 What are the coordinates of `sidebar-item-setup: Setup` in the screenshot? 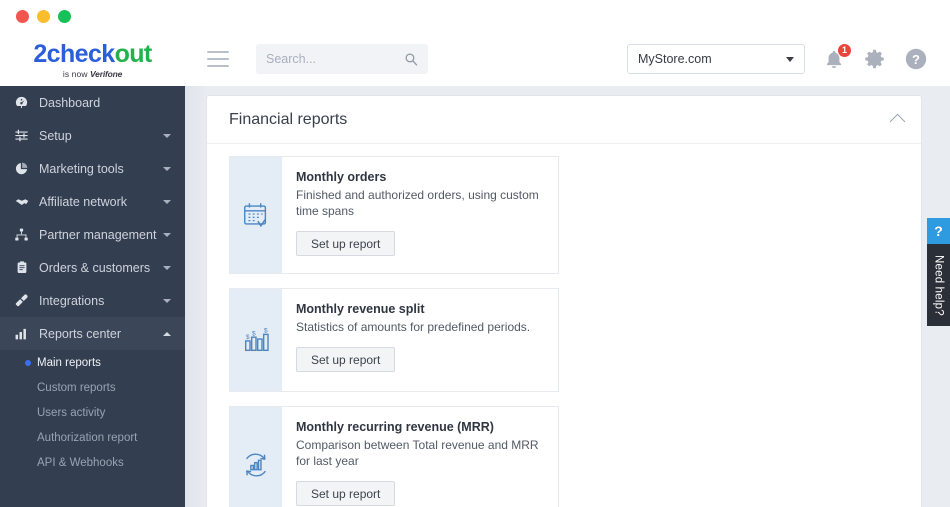 It's located at (92, 135).